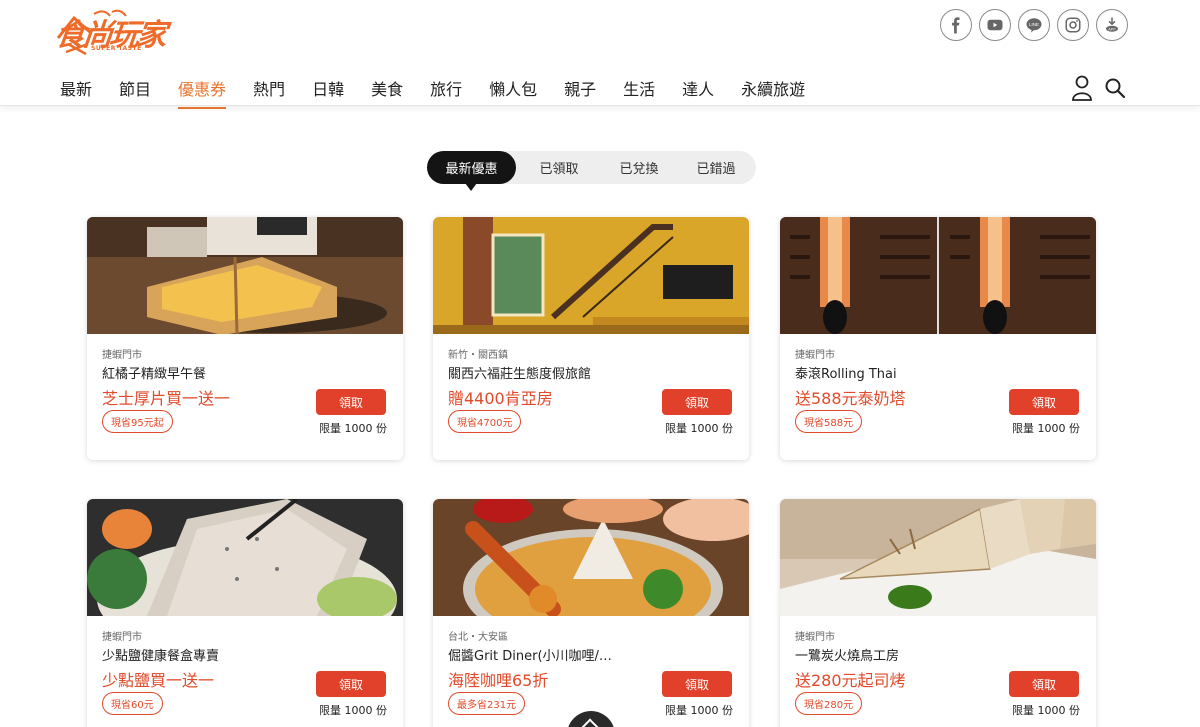  What do you see at coordinates (487, 703) in the screenshot?
I see `coupon-saving-badge: 最多省231元` at bounding box center [487, 703].